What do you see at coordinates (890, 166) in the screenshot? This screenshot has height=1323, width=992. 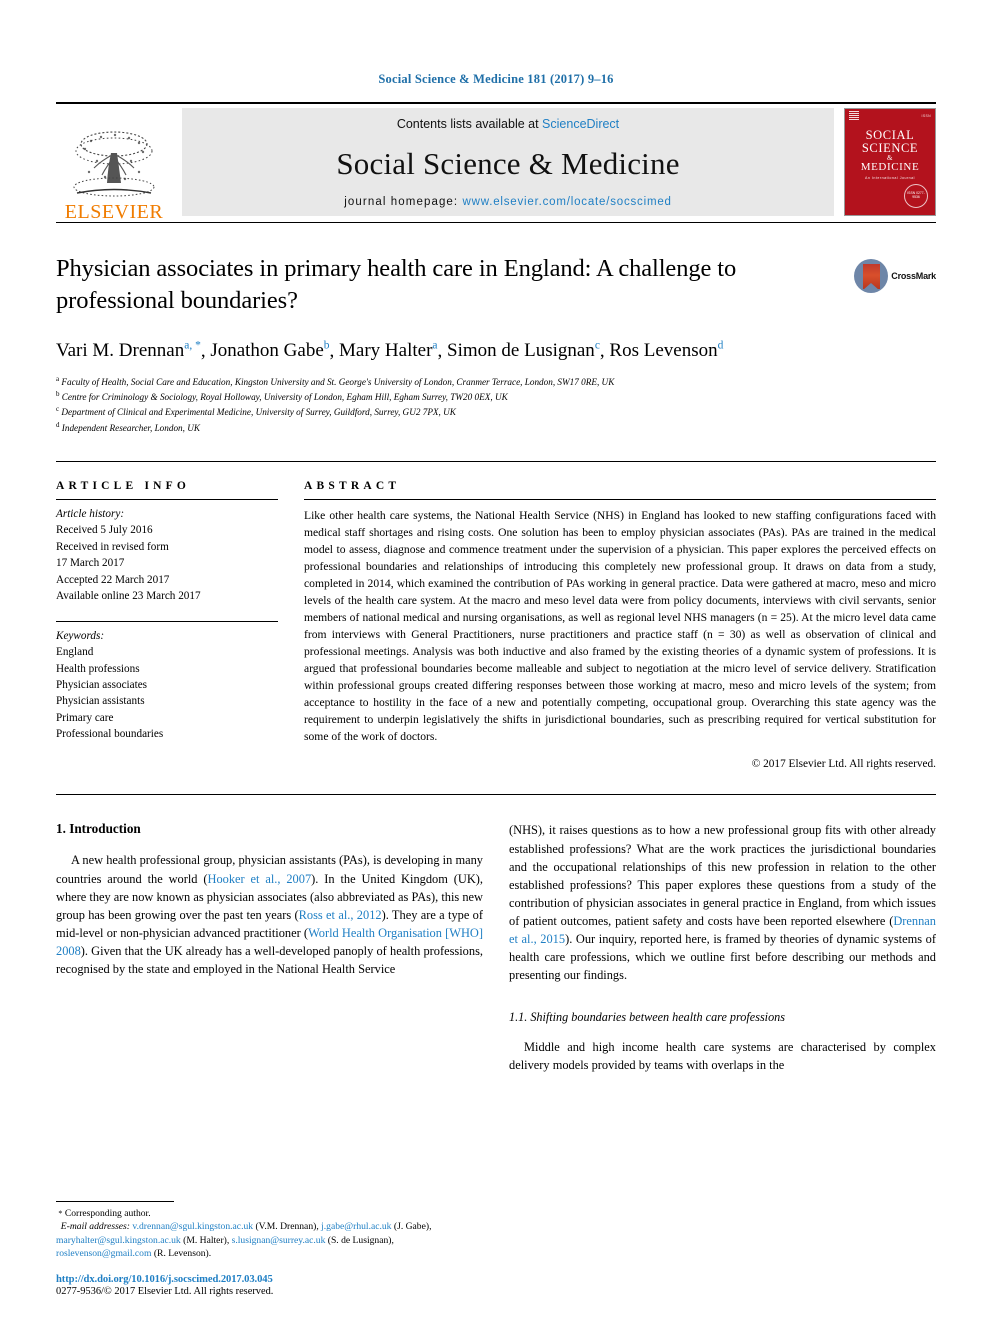 I see `cover-title-line3: MEDICINE` at bounding box center [890, 166].